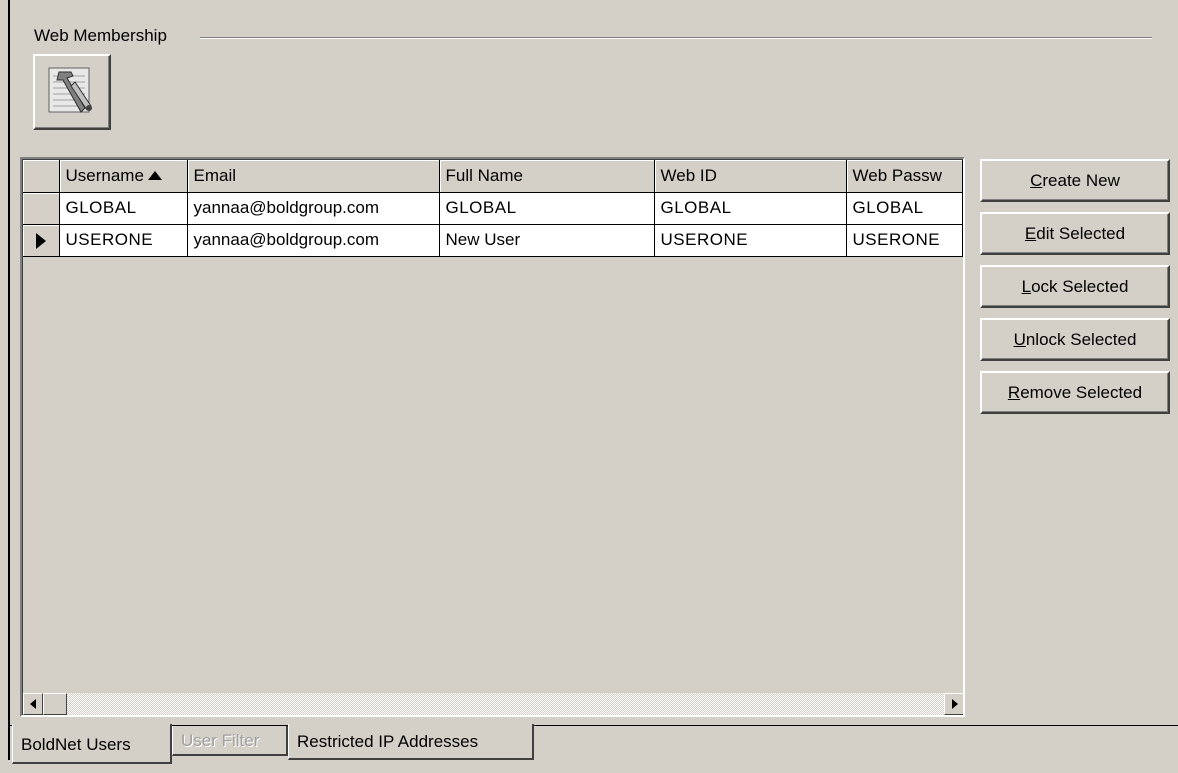  I want to click on edit-selected-button: Edit Selected, so click(1075, 233).